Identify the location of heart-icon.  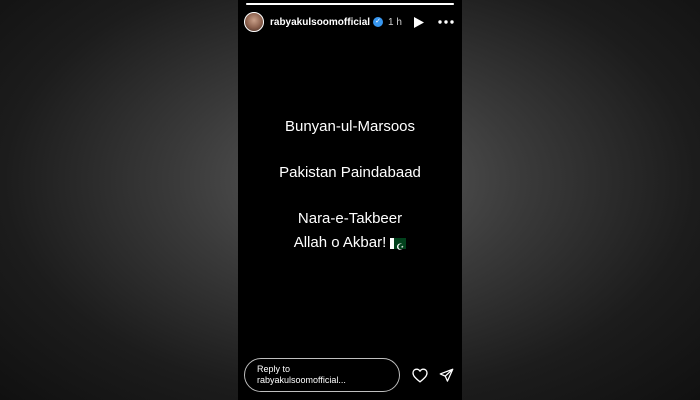
(420, 375).